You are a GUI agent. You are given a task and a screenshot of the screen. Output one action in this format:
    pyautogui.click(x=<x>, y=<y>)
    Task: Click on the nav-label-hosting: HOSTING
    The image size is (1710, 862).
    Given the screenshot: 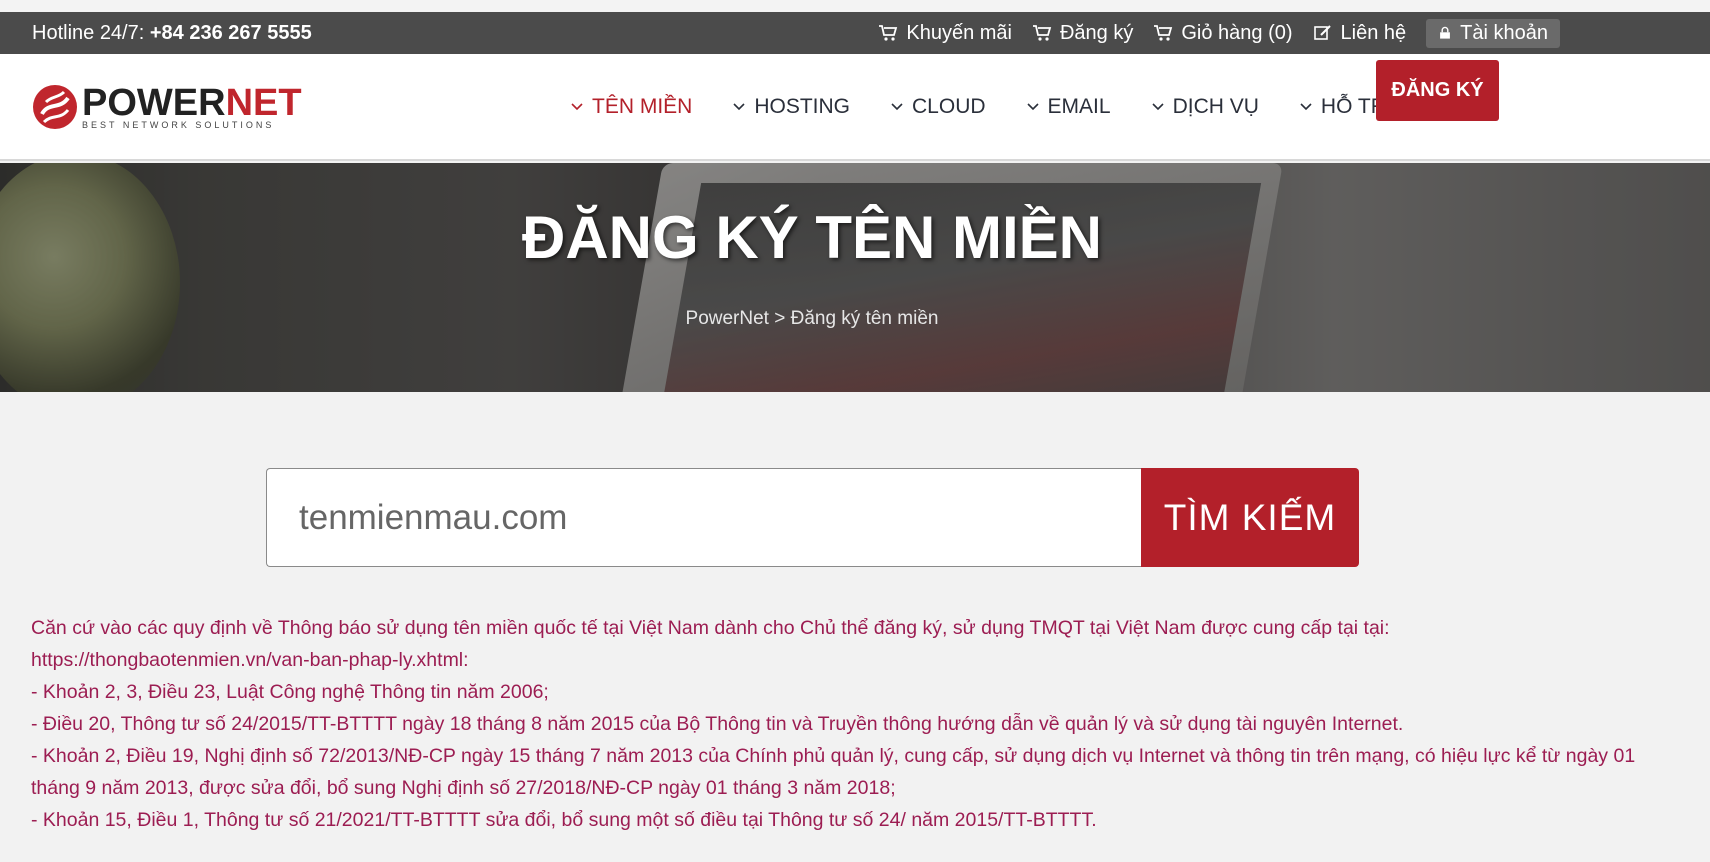 What is the action you would take?
    pyautogui.click(x=802, y=106)
    